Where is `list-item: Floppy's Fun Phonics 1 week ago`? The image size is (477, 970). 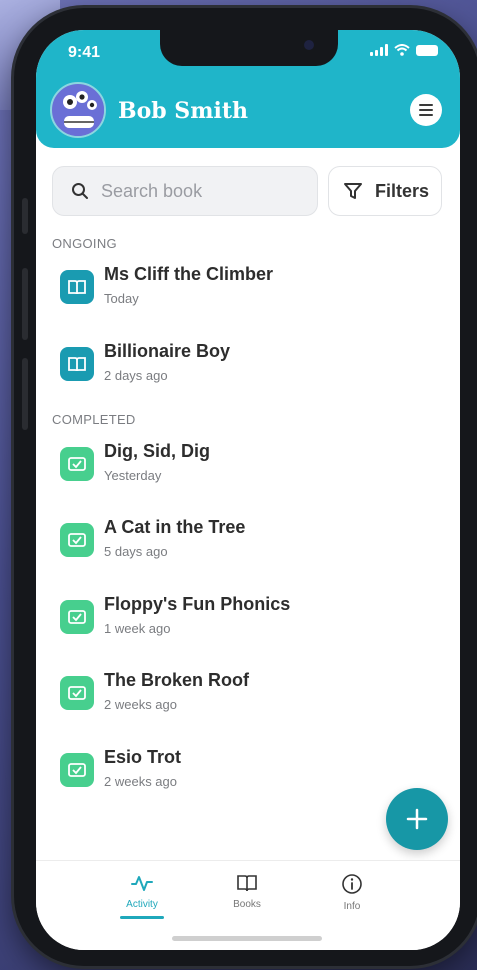
list-item: Floppy's Fun Phonics 1 week ago is located at coordinates (175, 614).